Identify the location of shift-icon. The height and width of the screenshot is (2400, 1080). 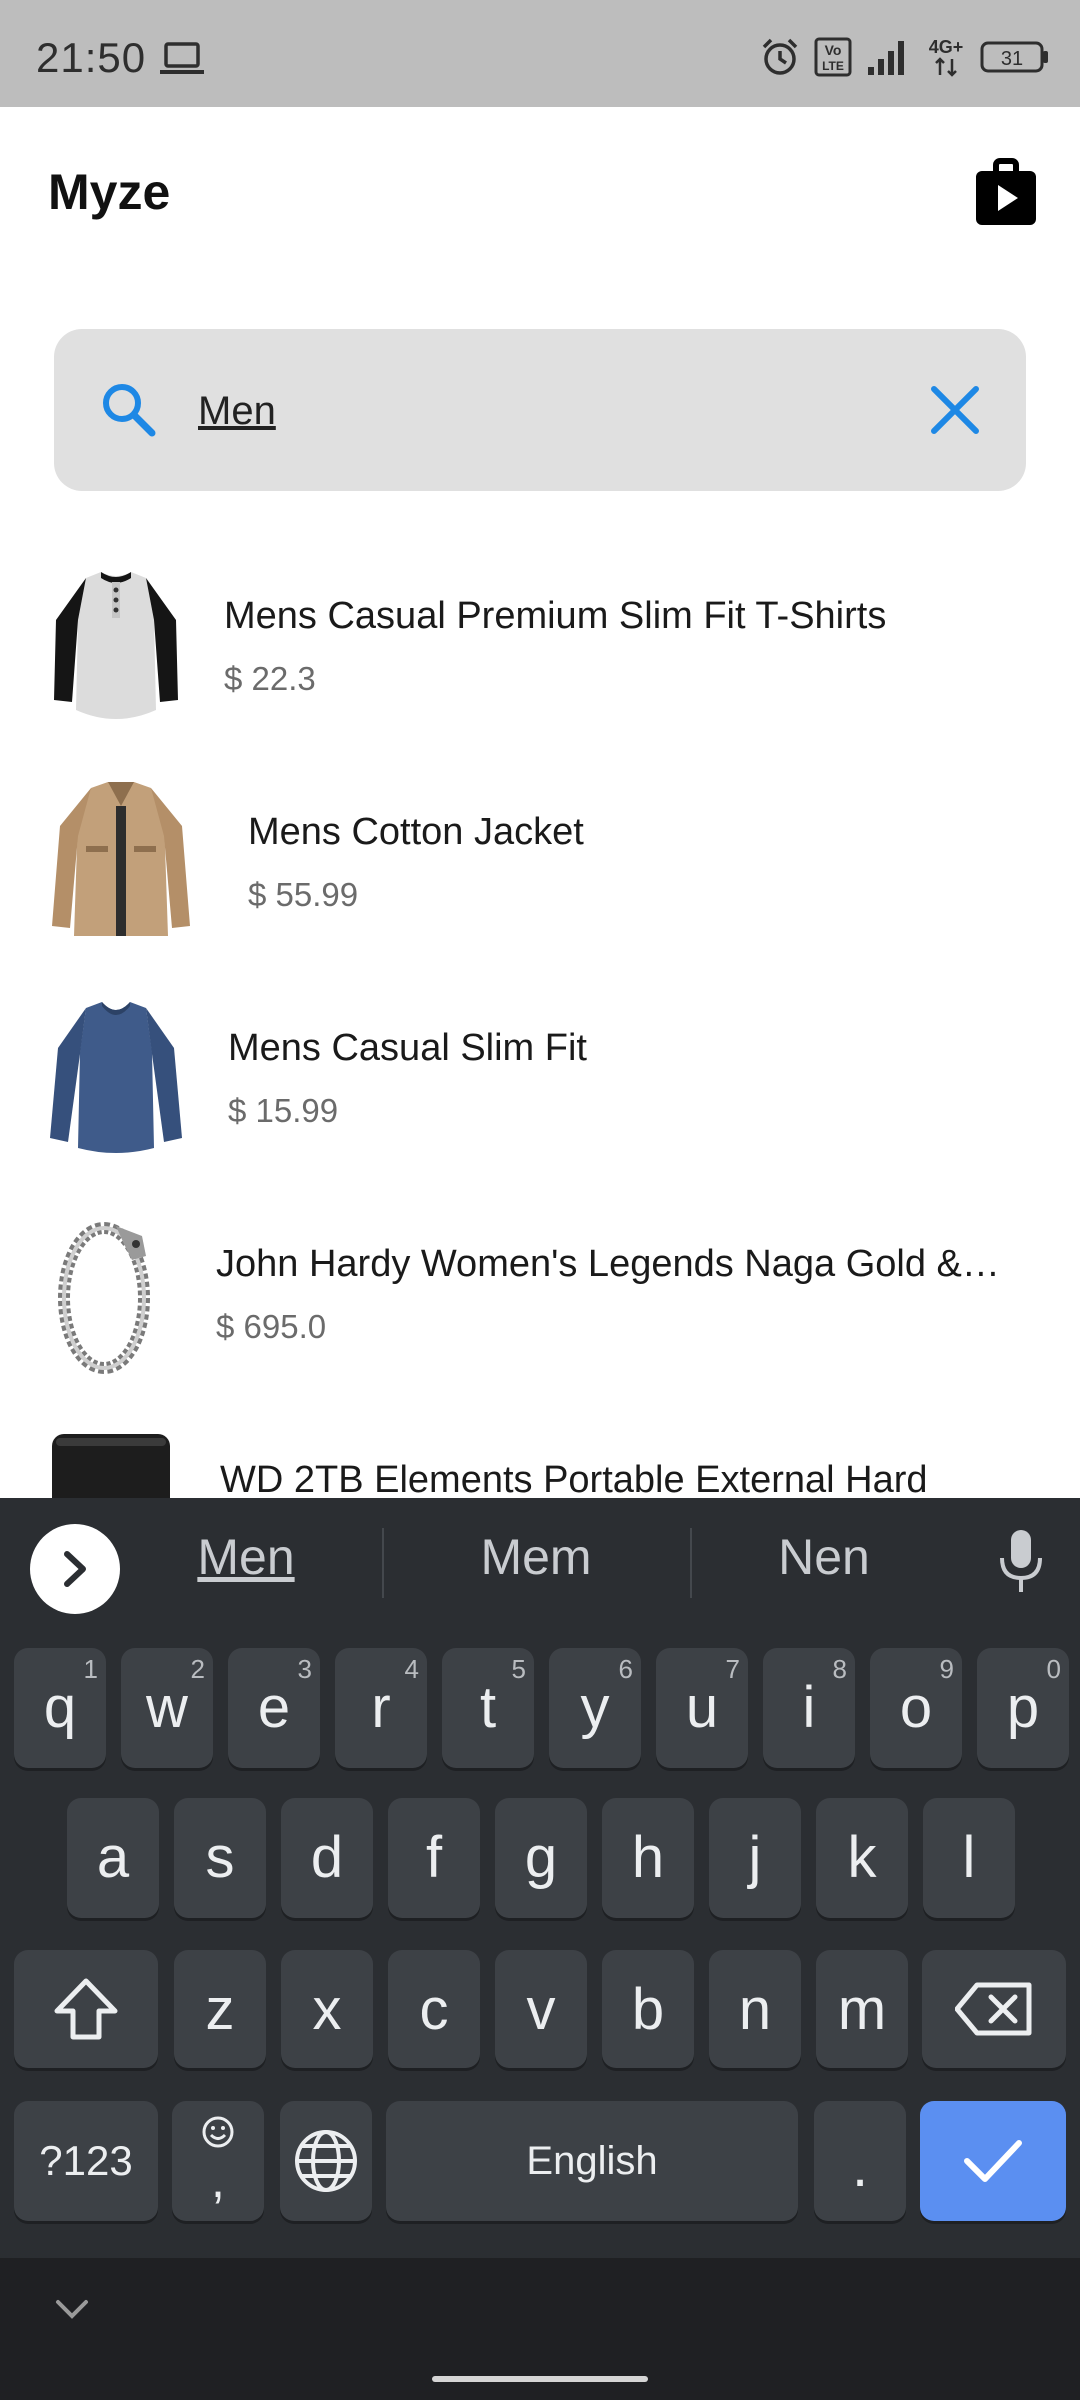
(86, 2009).